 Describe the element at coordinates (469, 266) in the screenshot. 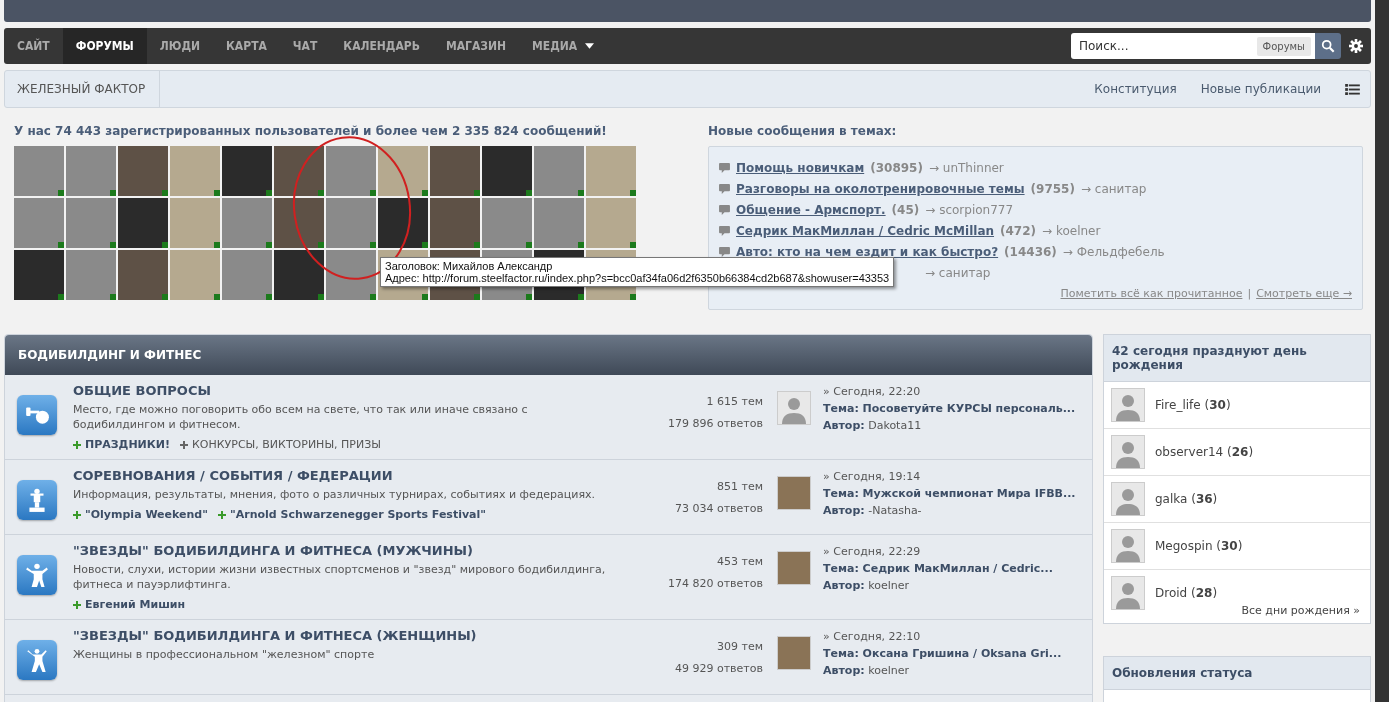

I see `tooltip-text: Заголовок: Михайлов Александр` at that location.